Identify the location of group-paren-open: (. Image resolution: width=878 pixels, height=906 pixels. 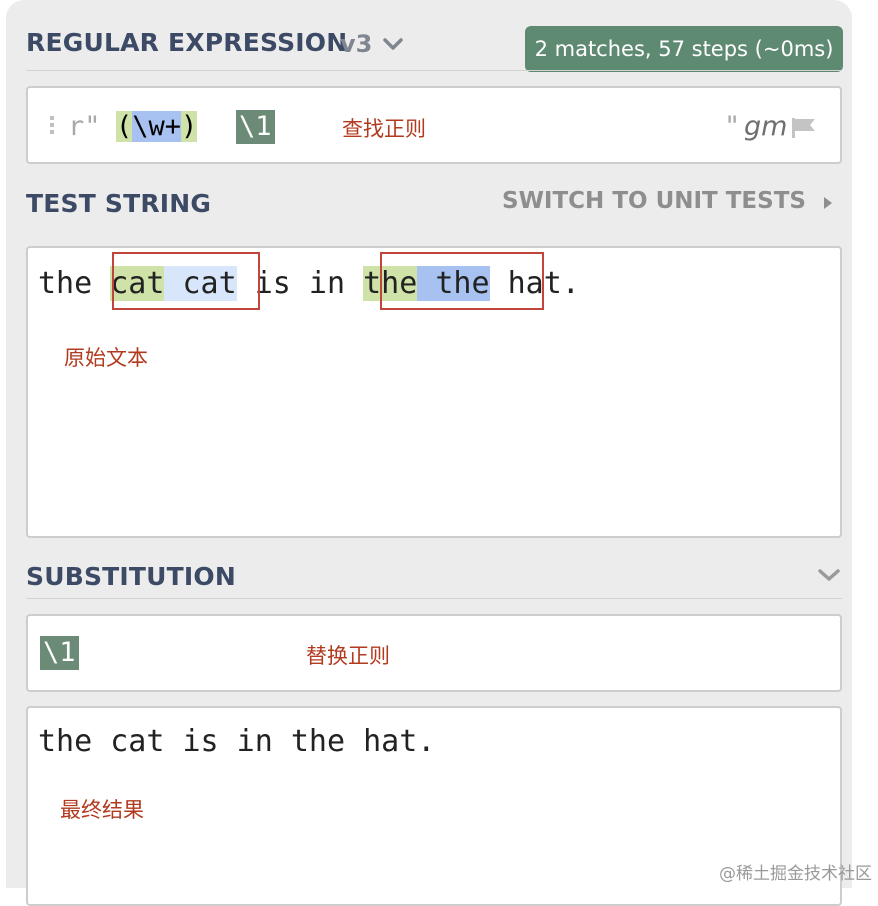
(124, 126).